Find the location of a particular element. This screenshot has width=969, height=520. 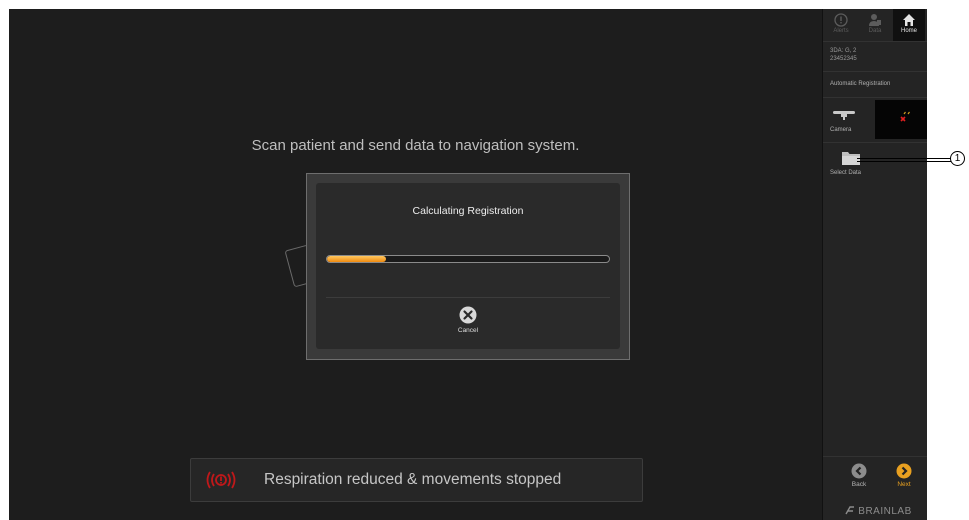

camera-button: Camera is located at coordinates (850, 123).